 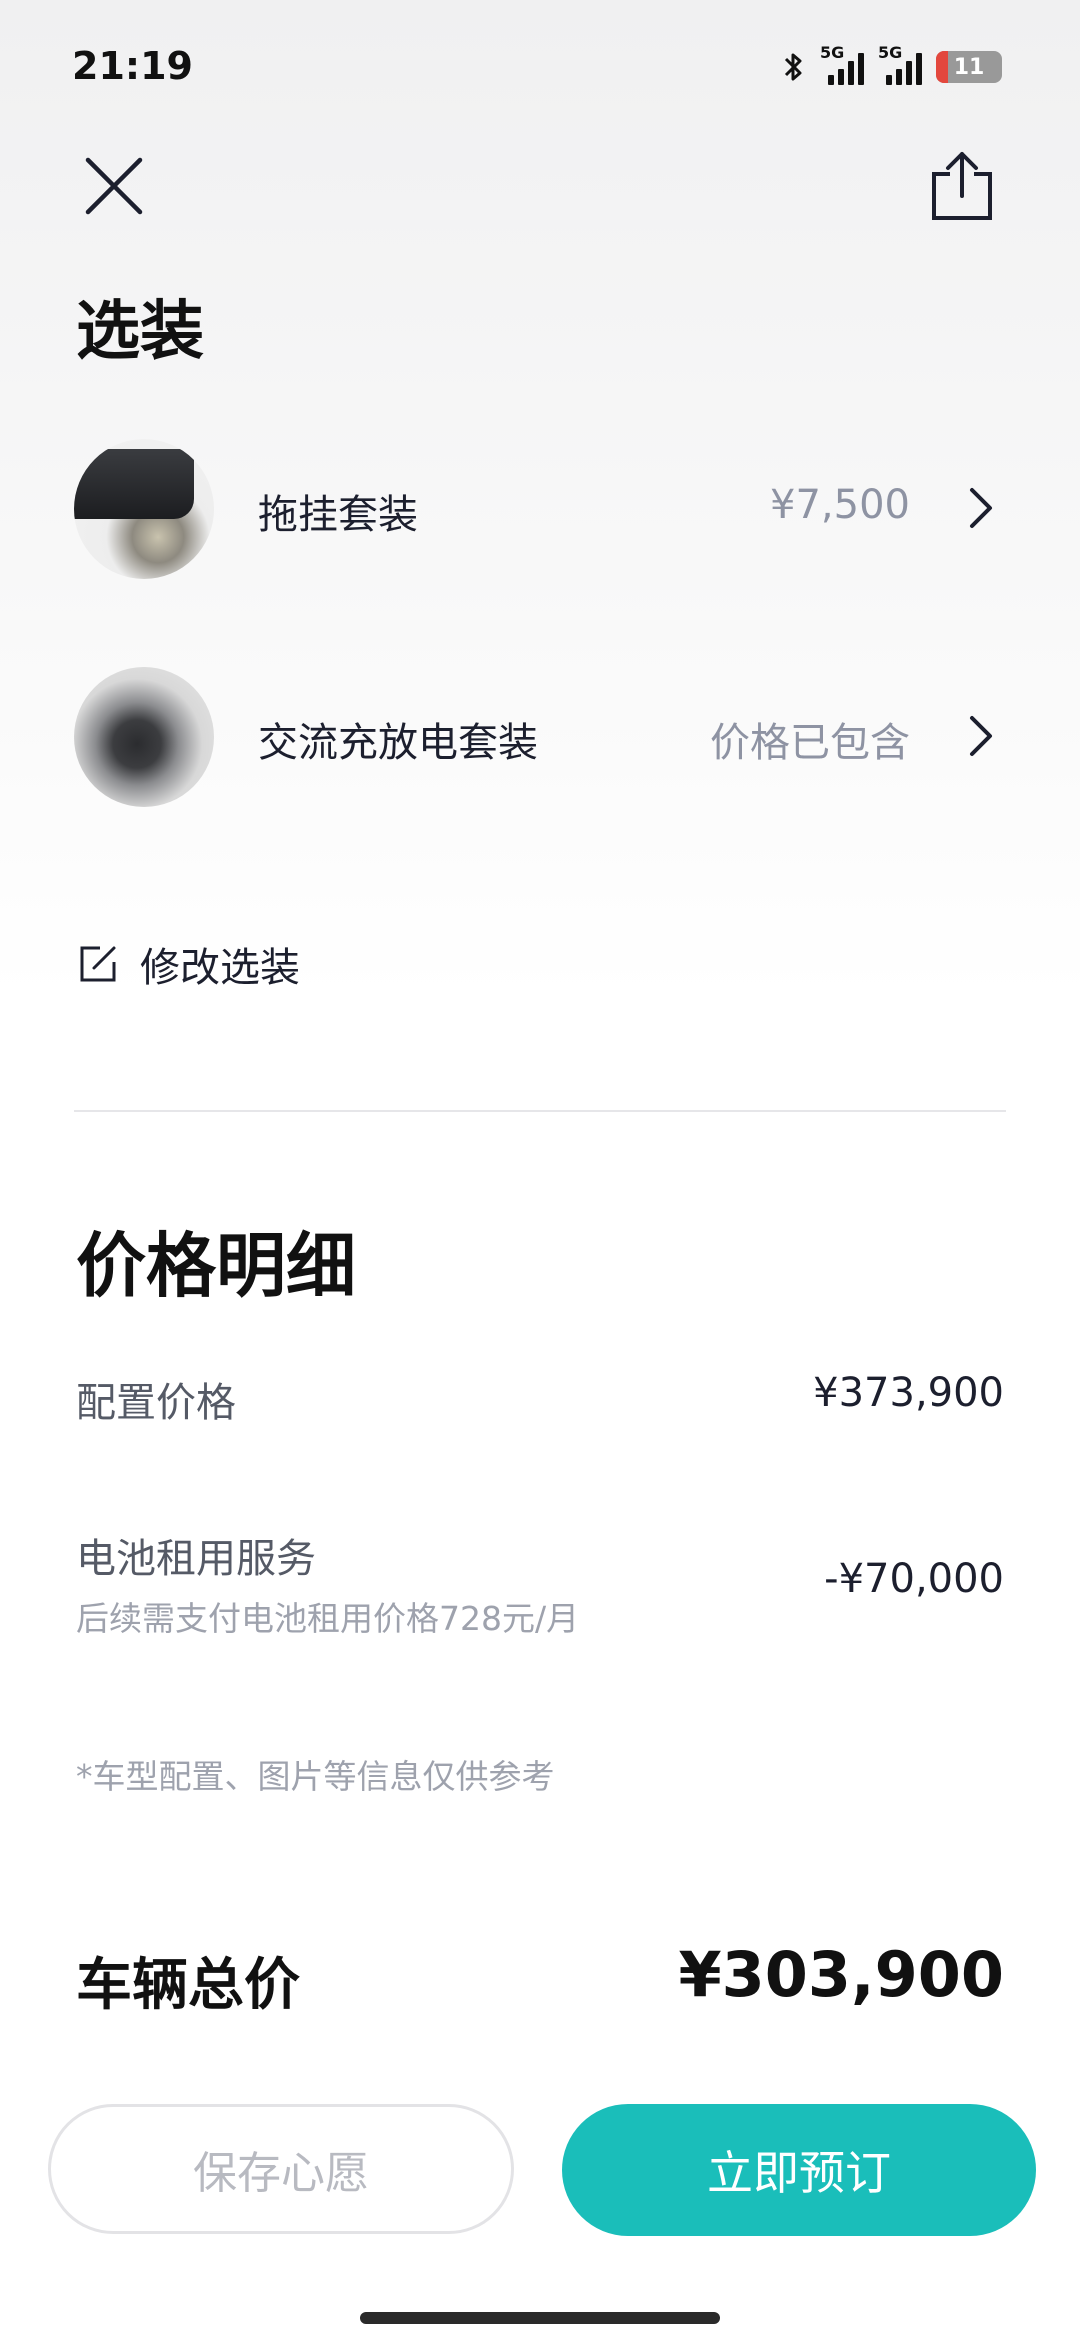 What do you see at coordinates (144, 737) in the screenshot?
I see `charging-kit-image` at bounding box center [144, 737].